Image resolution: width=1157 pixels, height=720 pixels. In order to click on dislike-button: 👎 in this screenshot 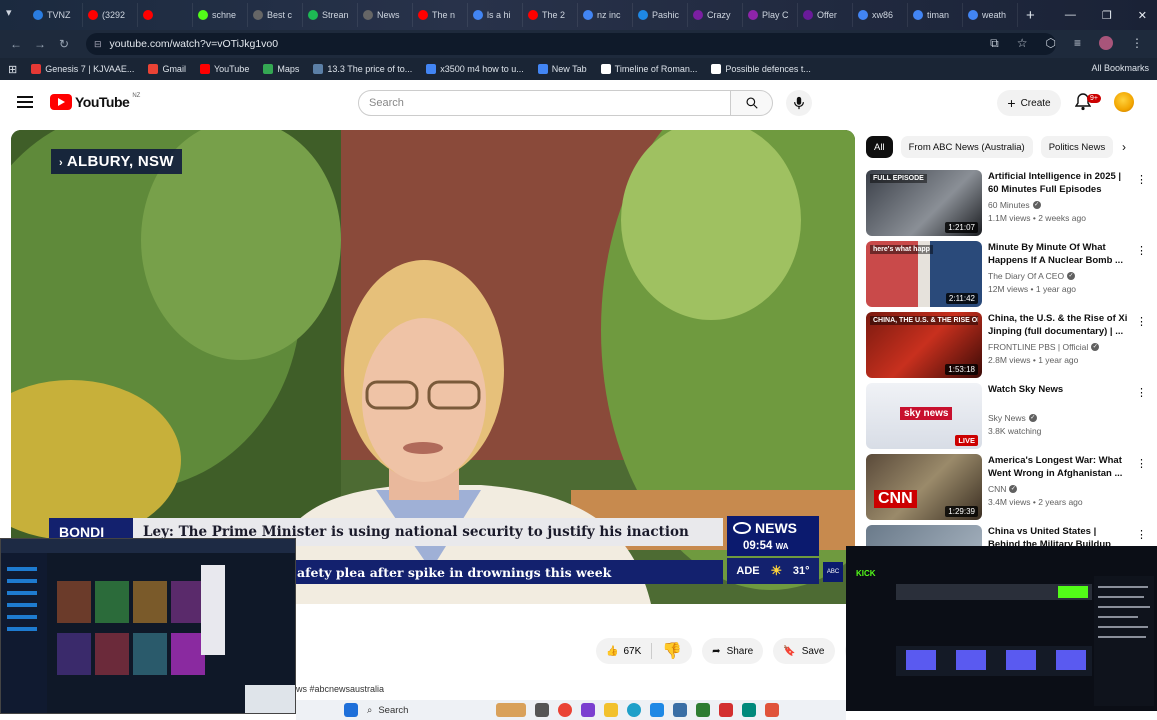, I will do `click(672, 651)`.